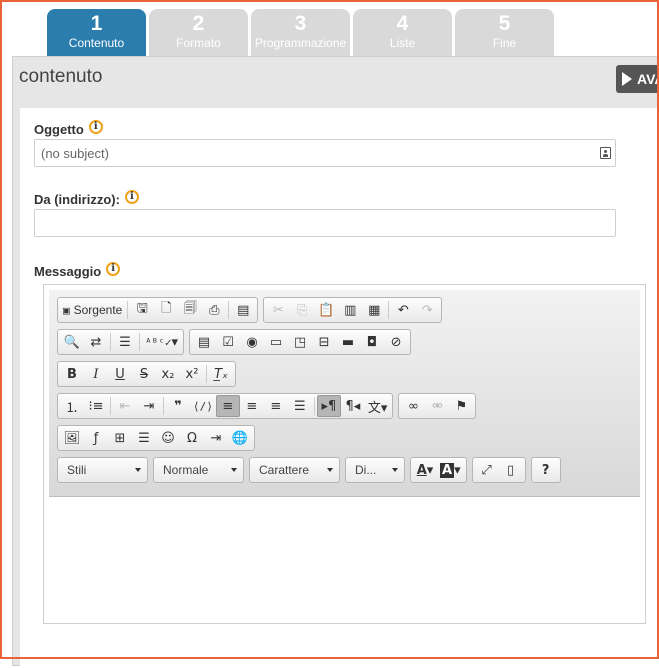  What do you see at coordinates (325, 153) in the screenshot?
I see `subject-input: (no subject)` at bounding box center [325, 153].